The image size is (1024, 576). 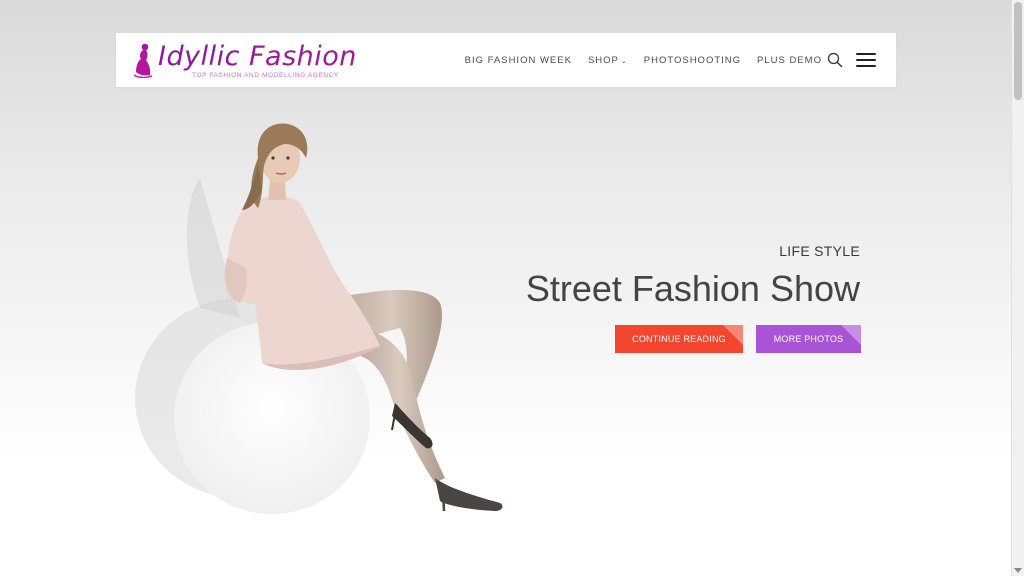 What do you see at coordinates (866, 54) in the screenshot?
I see `hamburger-menu-icon` at bounding box center [866, 54].